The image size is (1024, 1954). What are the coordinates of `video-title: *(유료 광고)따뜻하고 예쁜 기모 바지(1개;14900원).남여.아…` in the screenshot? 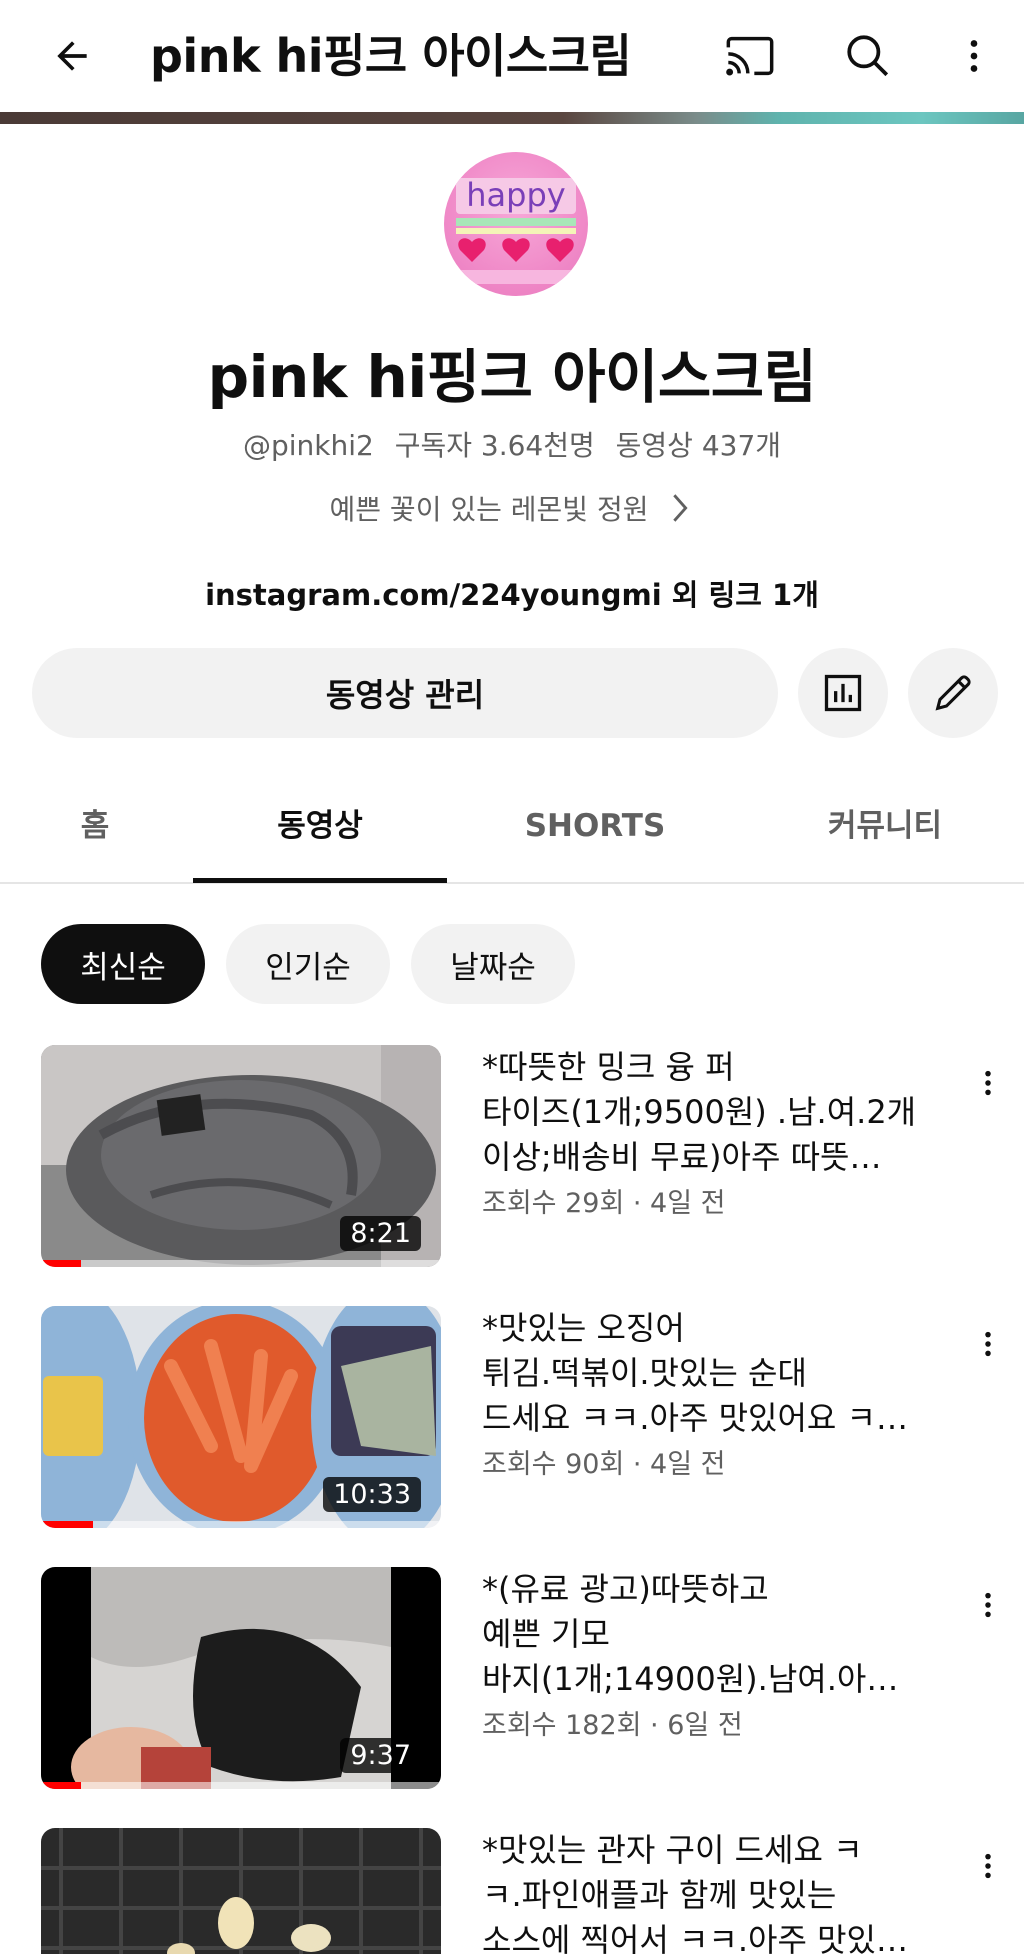 It's located at (722, 1634).